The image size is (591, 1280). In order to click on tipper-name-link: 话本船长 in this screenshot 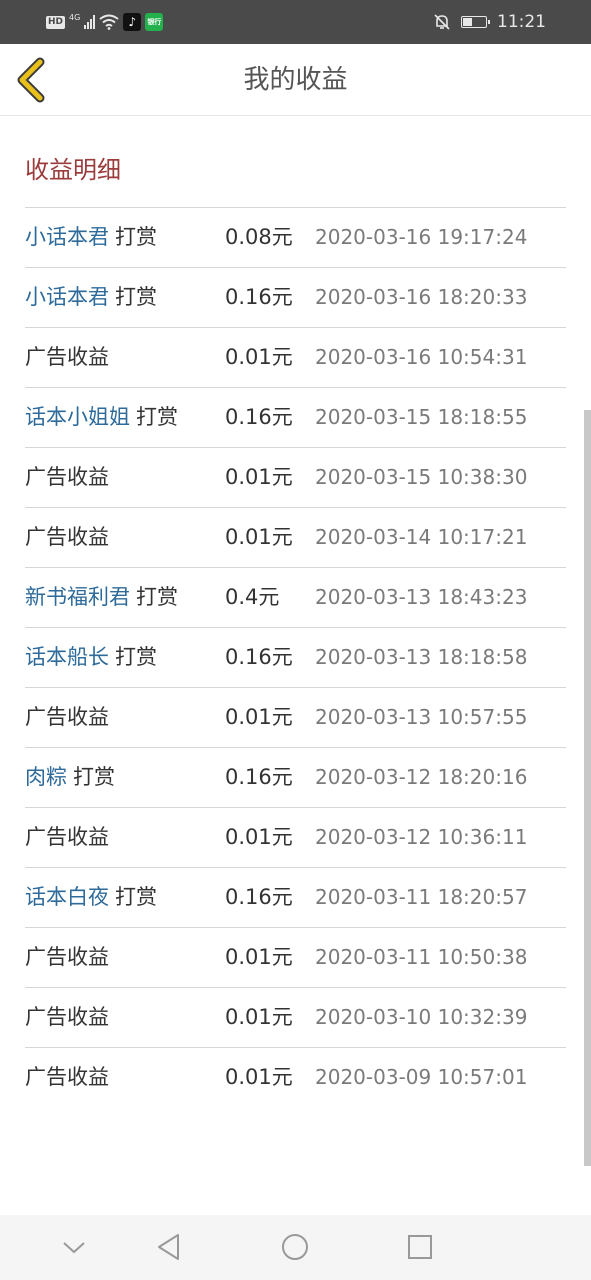, I will do `click(67, 657)`.